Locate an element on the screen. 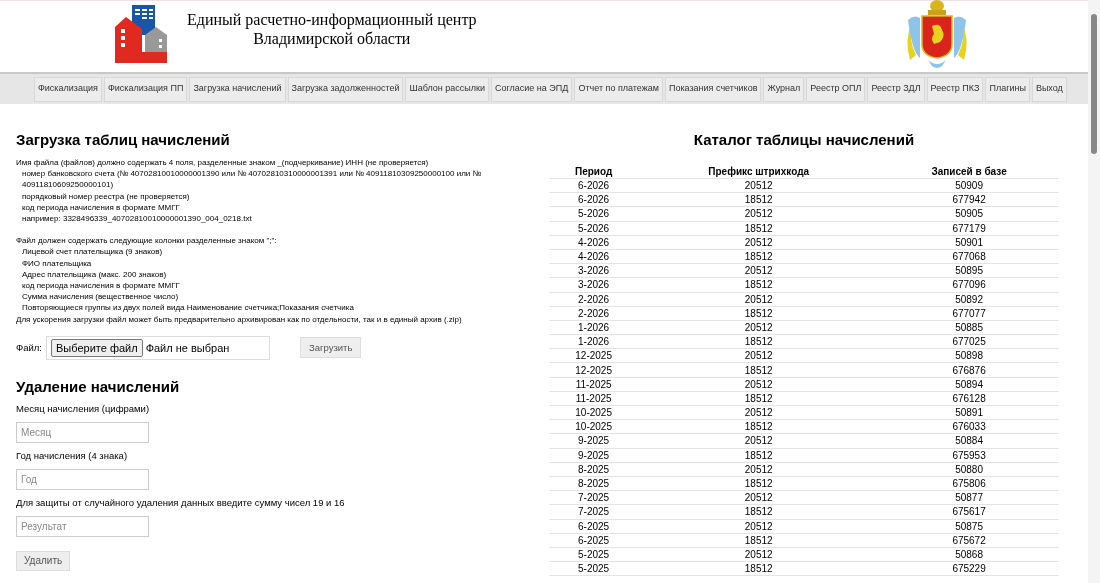 The width and height of the screenshot is (1100, 583). nav-button: Загрузка задолженностей is located at coordinates (345, 89).